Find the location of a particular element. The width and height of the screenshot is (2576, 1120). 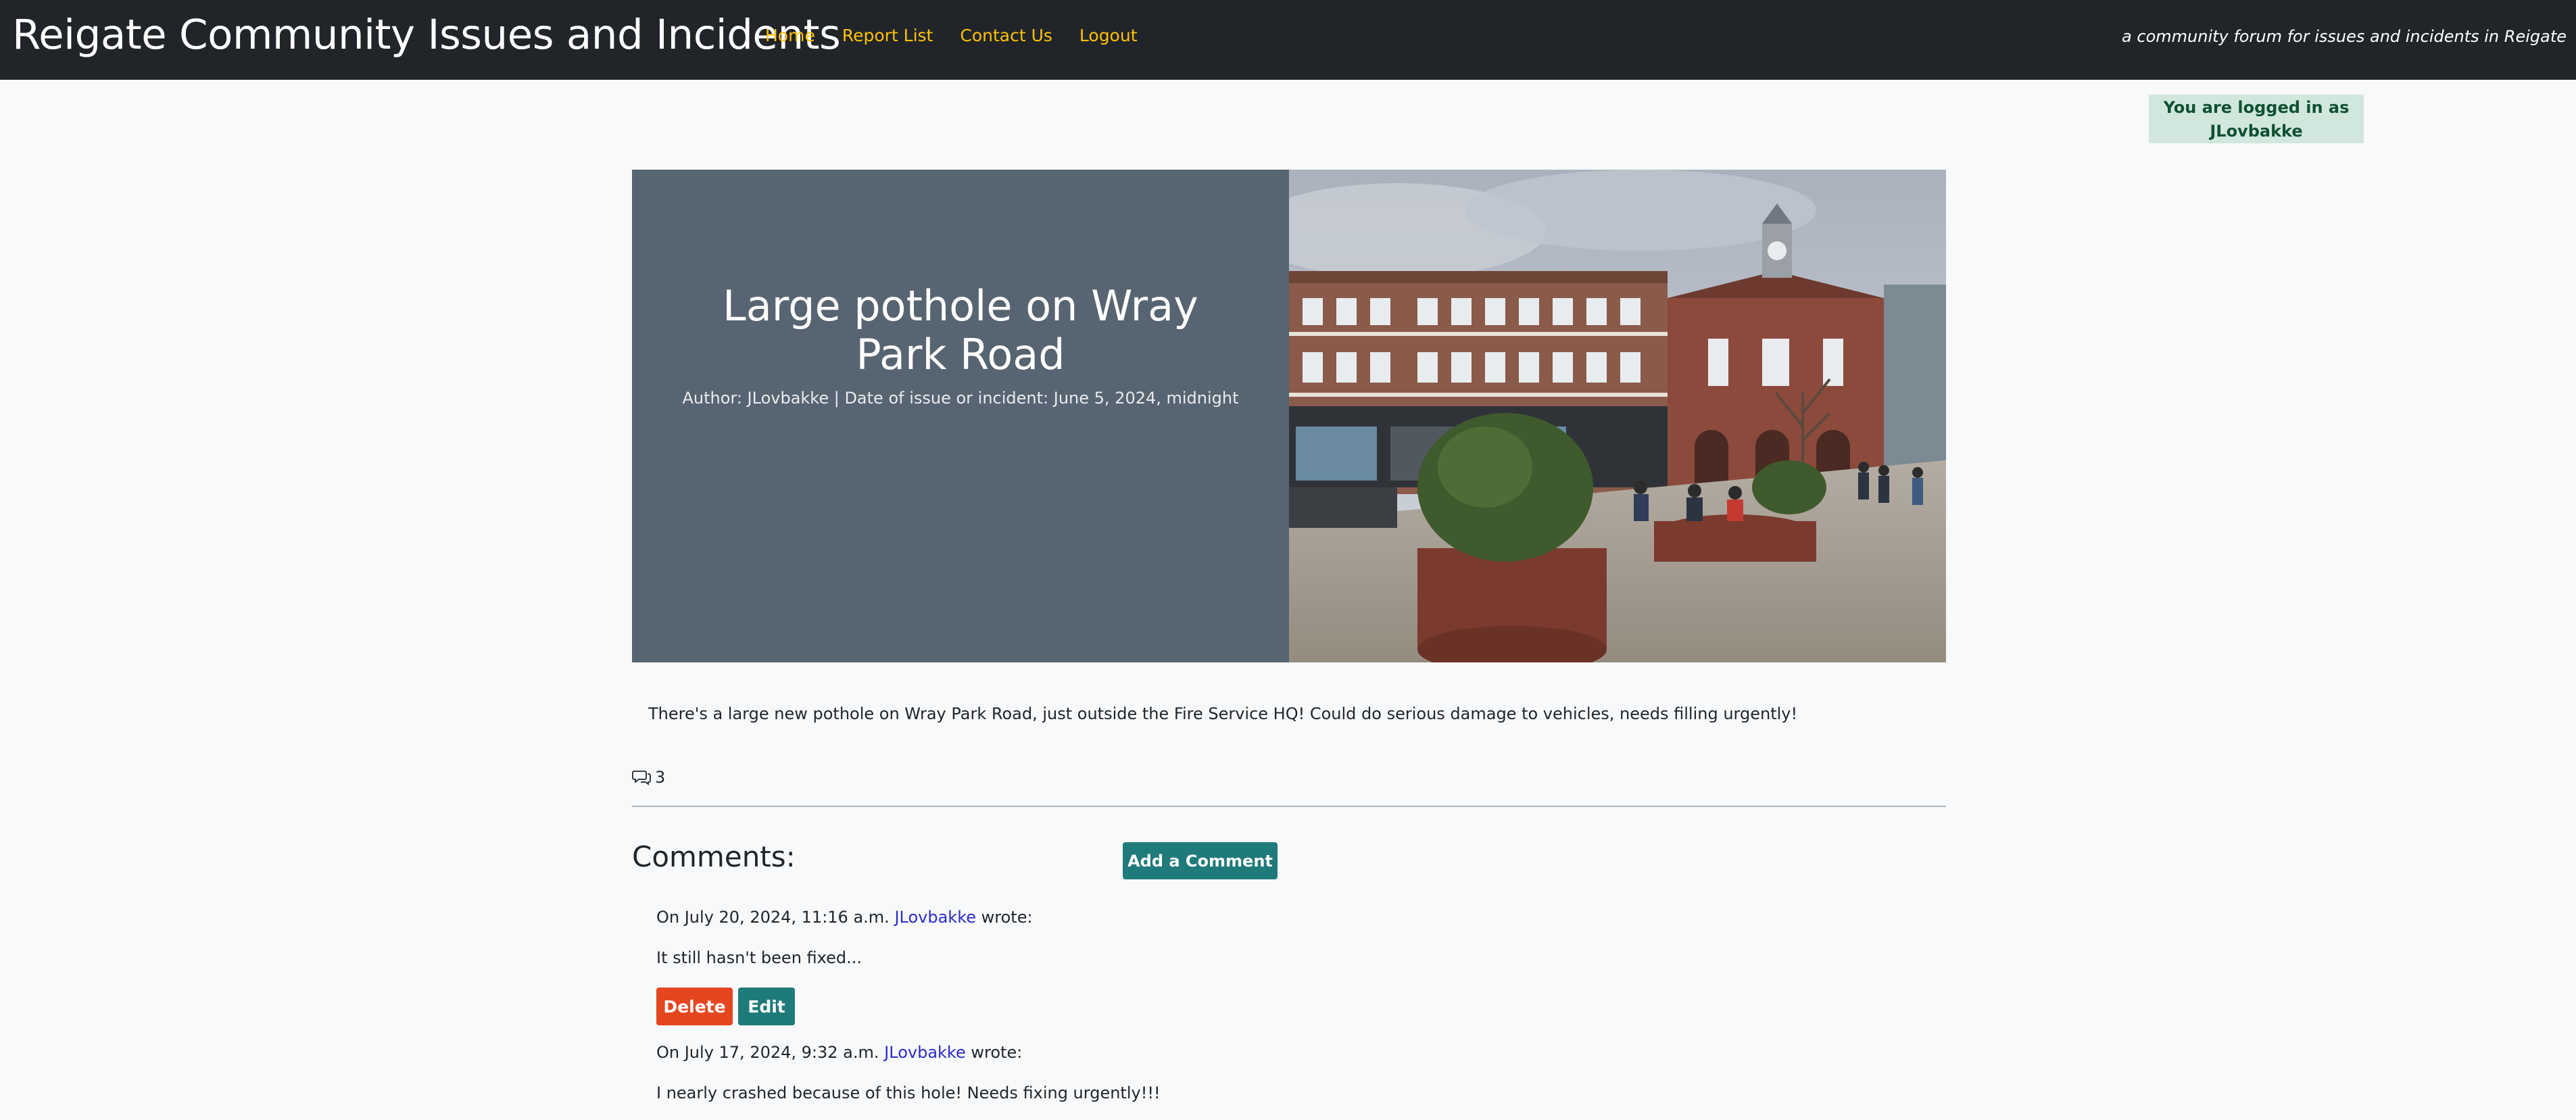

nav-link-logout: Logout is located at coordinates (1108, 35).